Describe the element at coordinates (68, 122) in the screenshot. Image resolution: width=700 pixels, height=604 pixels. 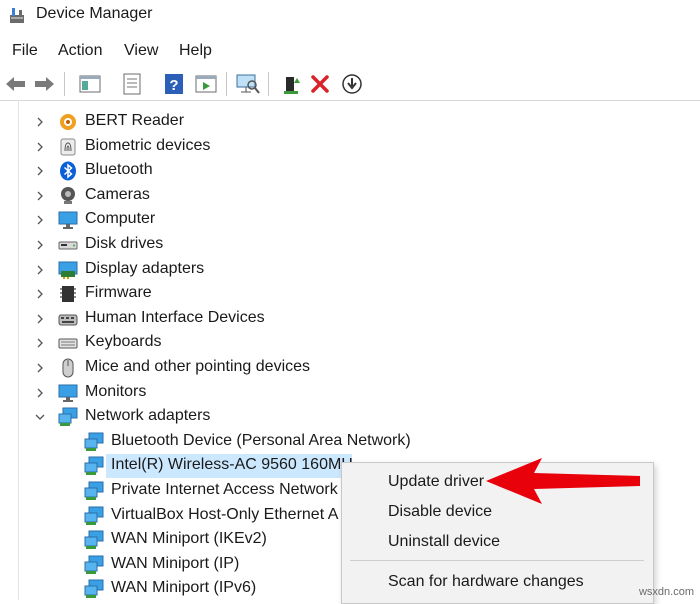
I see `bert-reader-icon` at that location.